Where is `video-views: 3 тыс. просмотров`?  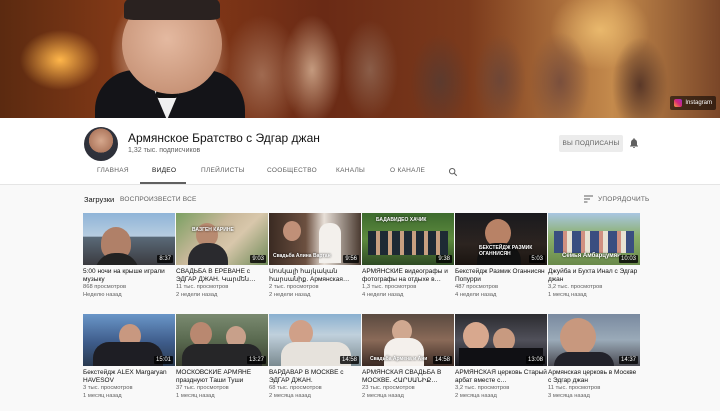 video-views: 3 тыс. просмотров is located at coordinates (108, 388).